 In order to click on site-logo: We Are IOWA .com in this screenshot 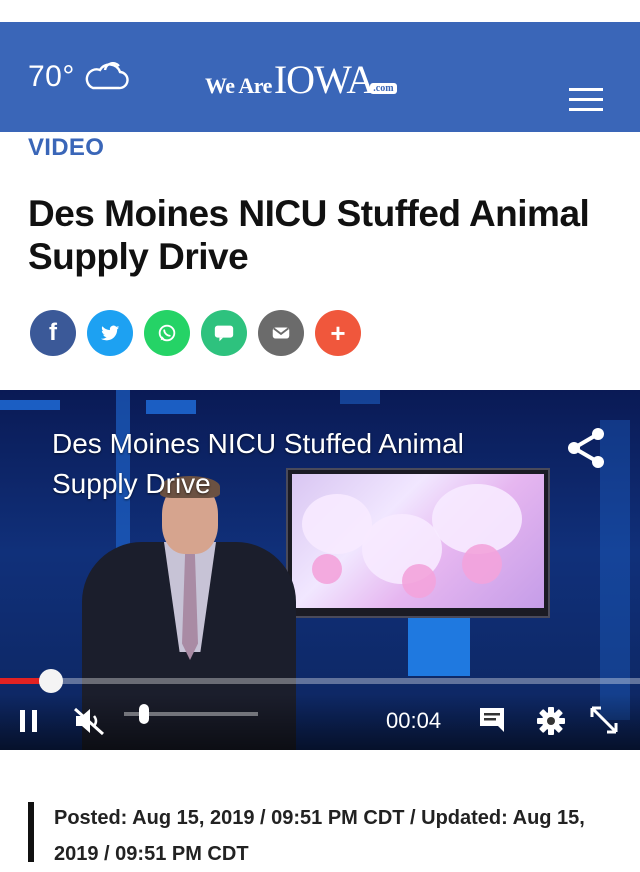, I will do `click(301, 79)`.